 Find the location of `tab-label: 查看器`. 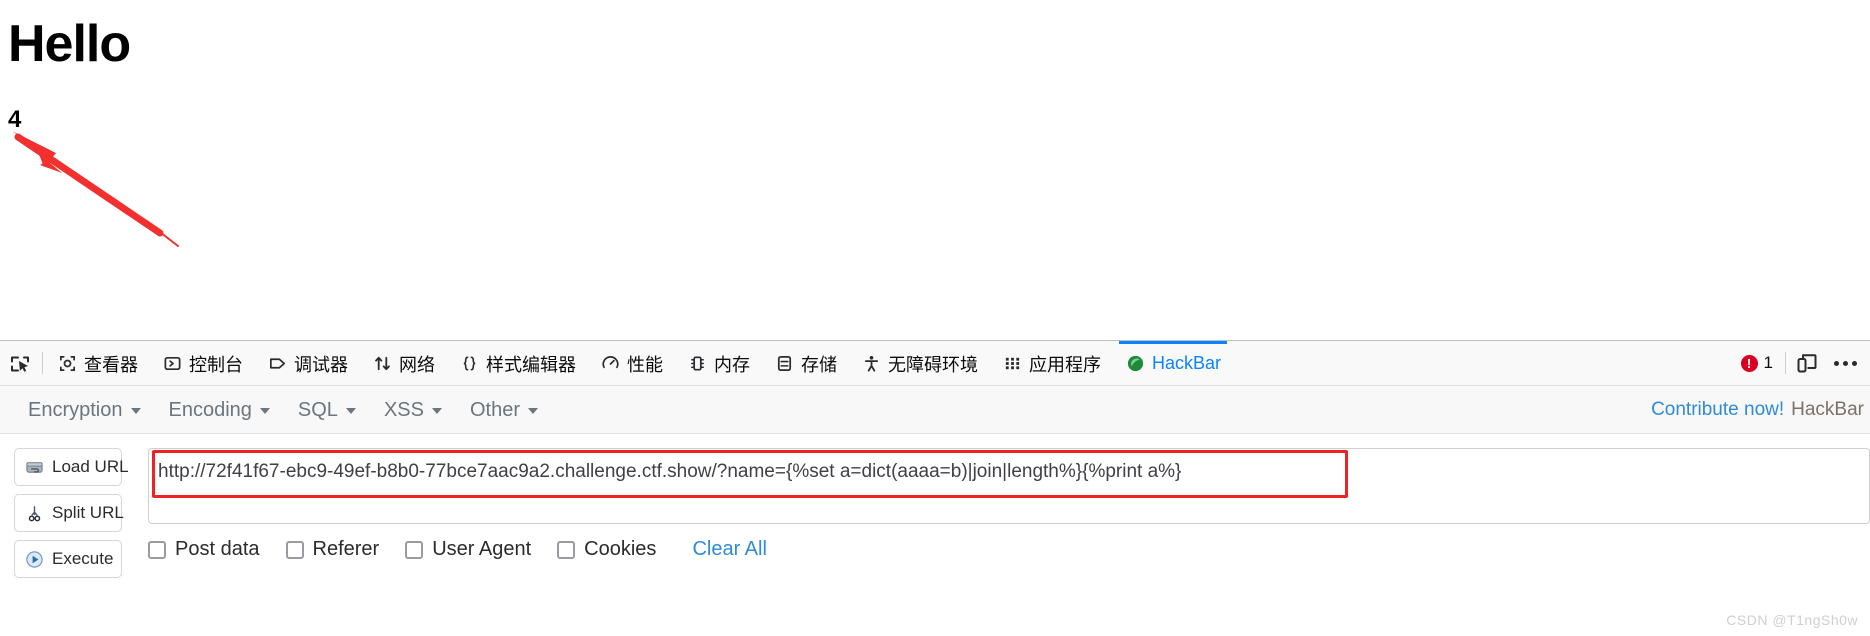

tab-label: 查看器 is located at coordinates (111, 364).